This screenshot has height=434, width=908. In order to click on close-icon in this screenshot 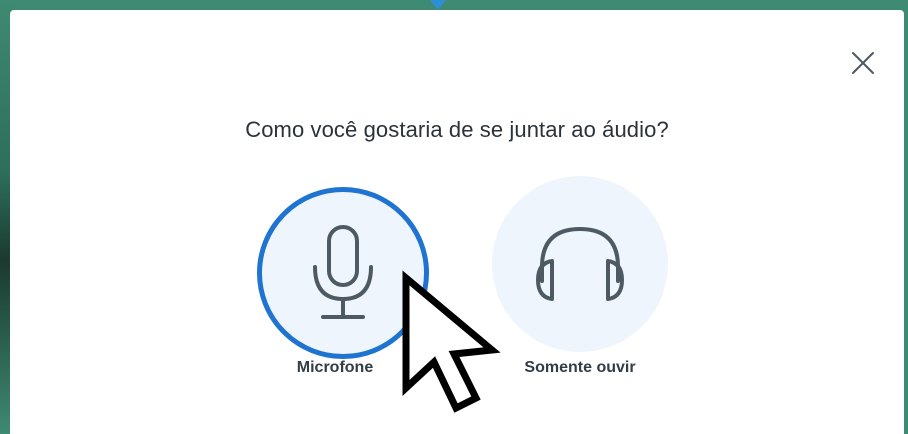, I will do `click(863, 63)`.